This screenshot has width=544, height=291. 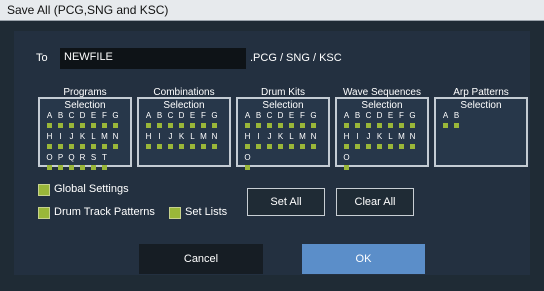 I want to click on dialog-title-bar: Save All (PCG,SNG and KSC), so click(x=272, y=10).